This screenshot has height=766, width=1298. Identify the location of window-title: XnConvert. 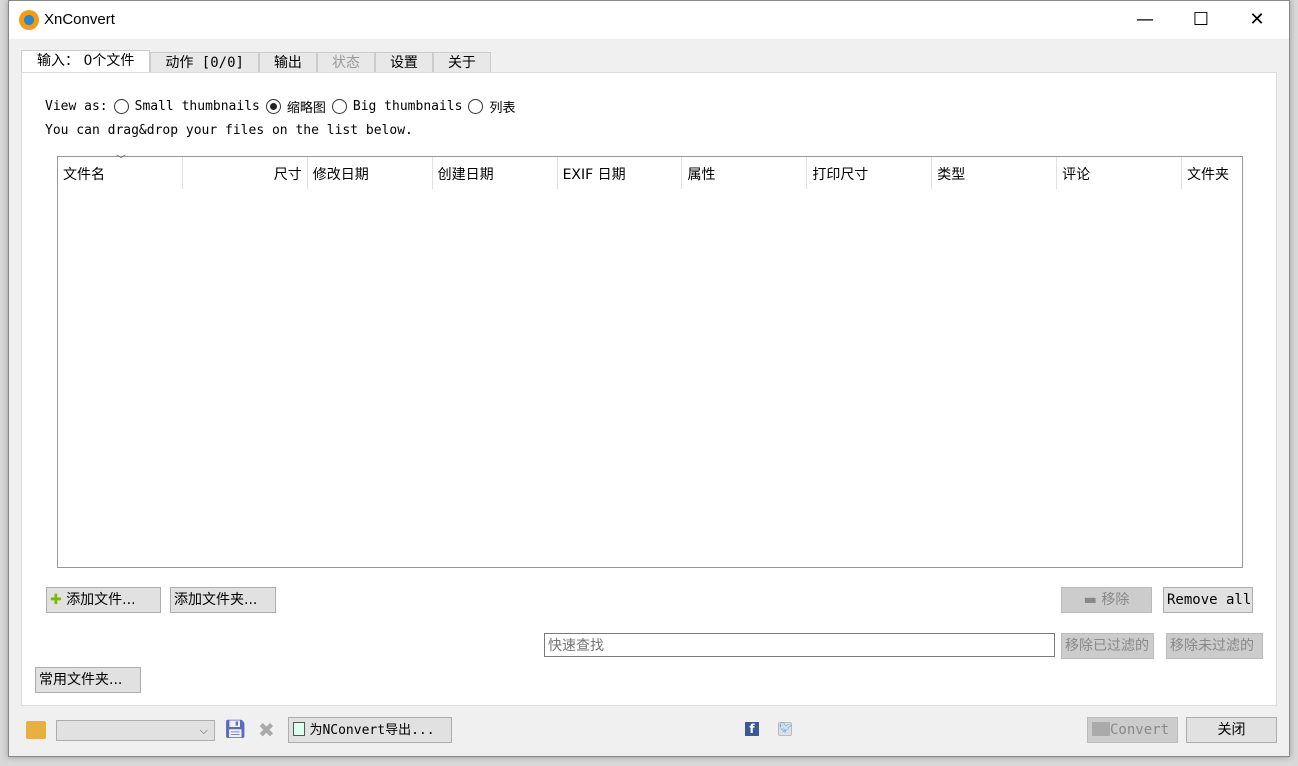
(79, 19).